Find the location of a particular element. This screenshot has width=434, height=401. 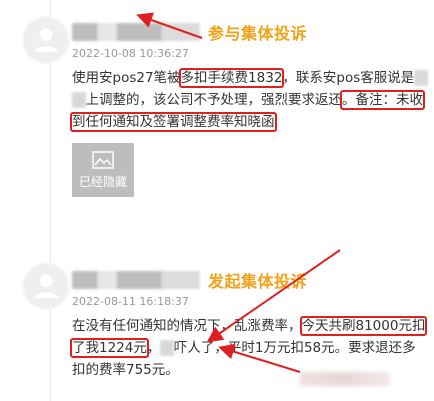

highlighted-fee: 多扣手续费1832 is located at coordinates (231, 78).